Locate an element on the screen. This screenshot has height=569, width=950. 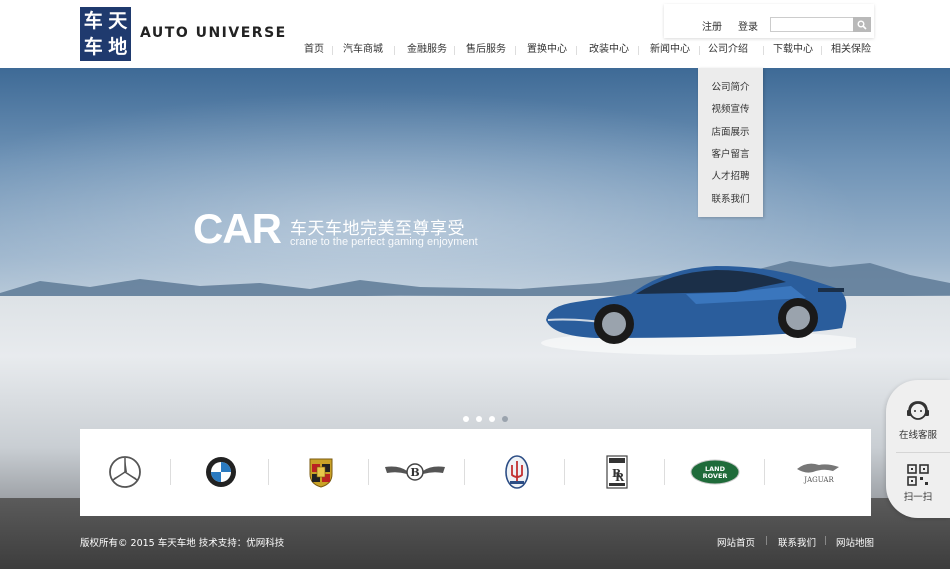
nav-item-insurance: 相关保险 is located at coordinates (851, 50).